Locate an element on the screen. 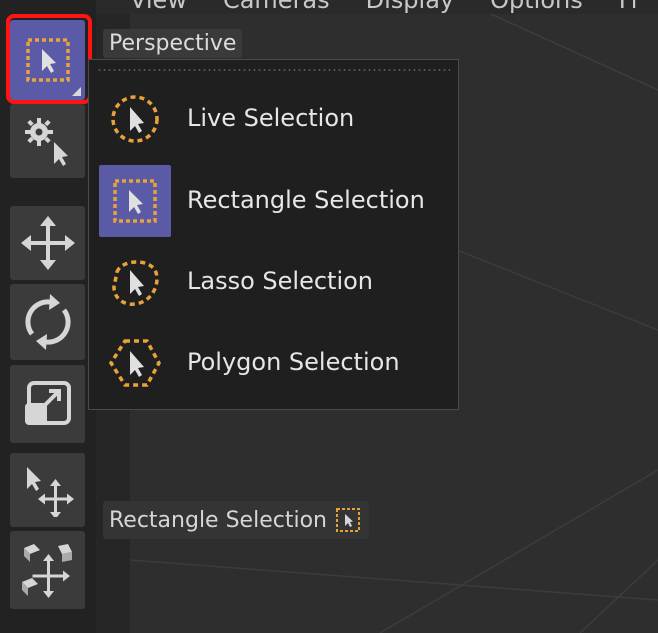 Image resolution: width=658 pixels, height=633 pixels. cursor-move-tool-button is located at coordinates (47, 490).